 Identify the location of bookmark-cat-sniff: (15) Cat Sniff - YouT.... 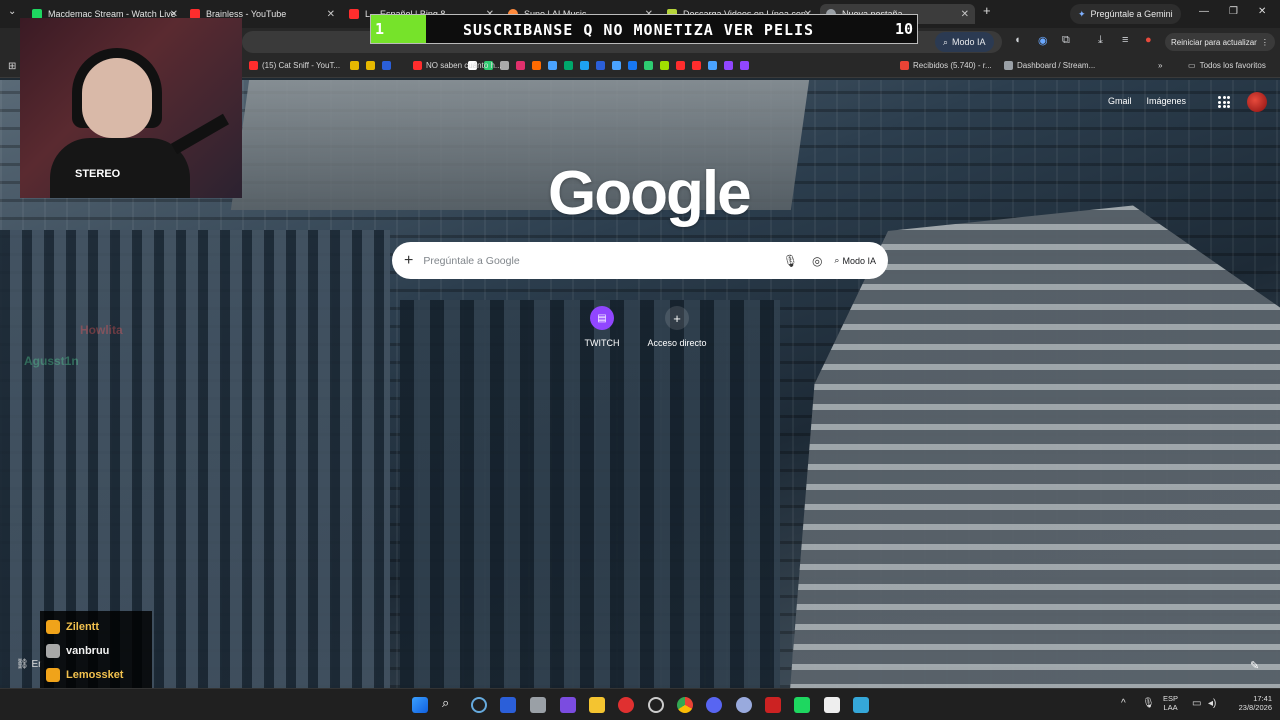
(294, 65).